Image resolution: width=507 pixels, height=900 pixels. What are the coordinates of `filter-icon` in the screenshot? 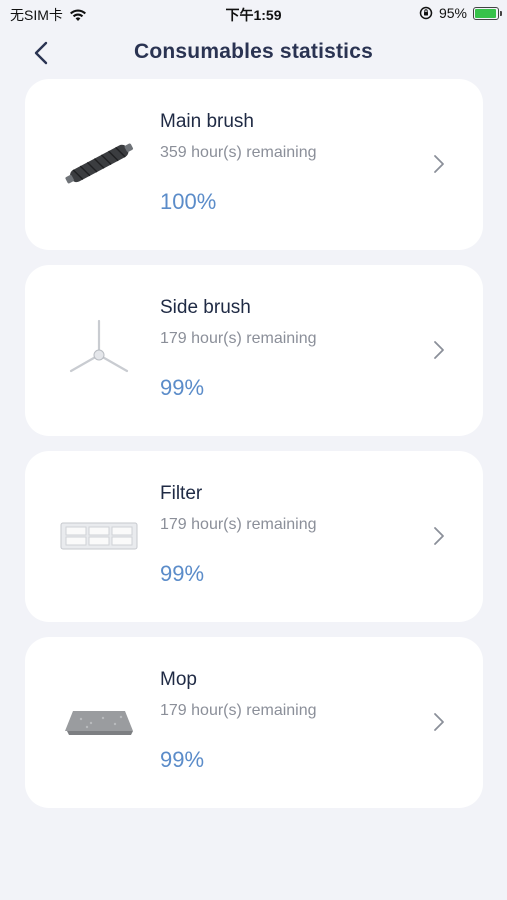 It's located at (99, 536).